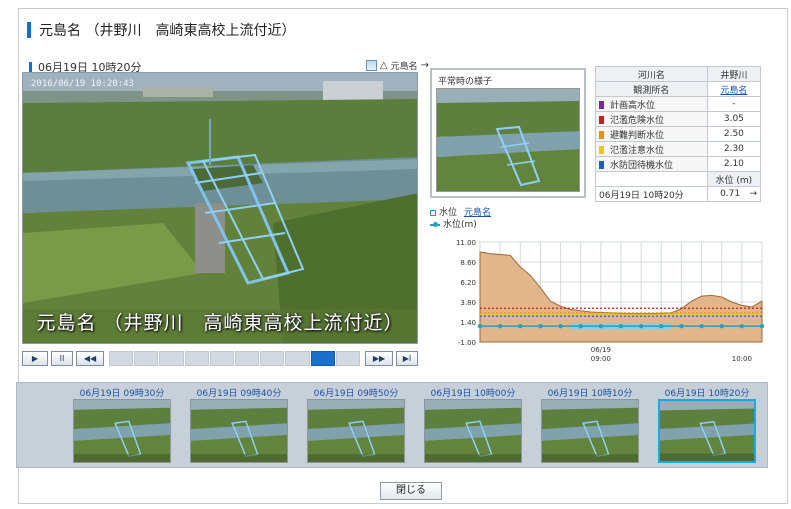 The height and width of the screenshot is (509, 791). I want to click on y-tick-label: 11.00, so click(466, 243).